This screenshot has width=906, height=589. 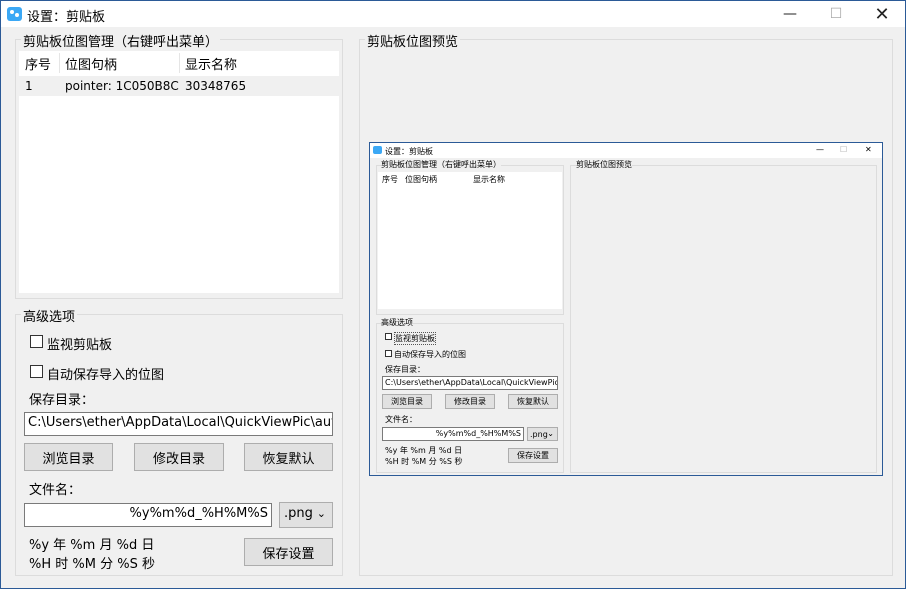 What do you see at coordinates (421, 179) in the screenshot?
I see `preview-col-handle: 位图句柄` at bounding box center [421, 179].